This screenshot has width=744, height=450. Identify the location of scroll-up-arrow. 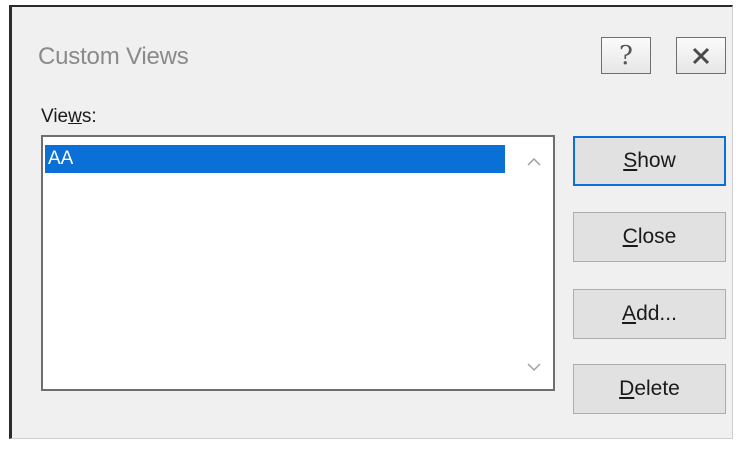
(534, 162).